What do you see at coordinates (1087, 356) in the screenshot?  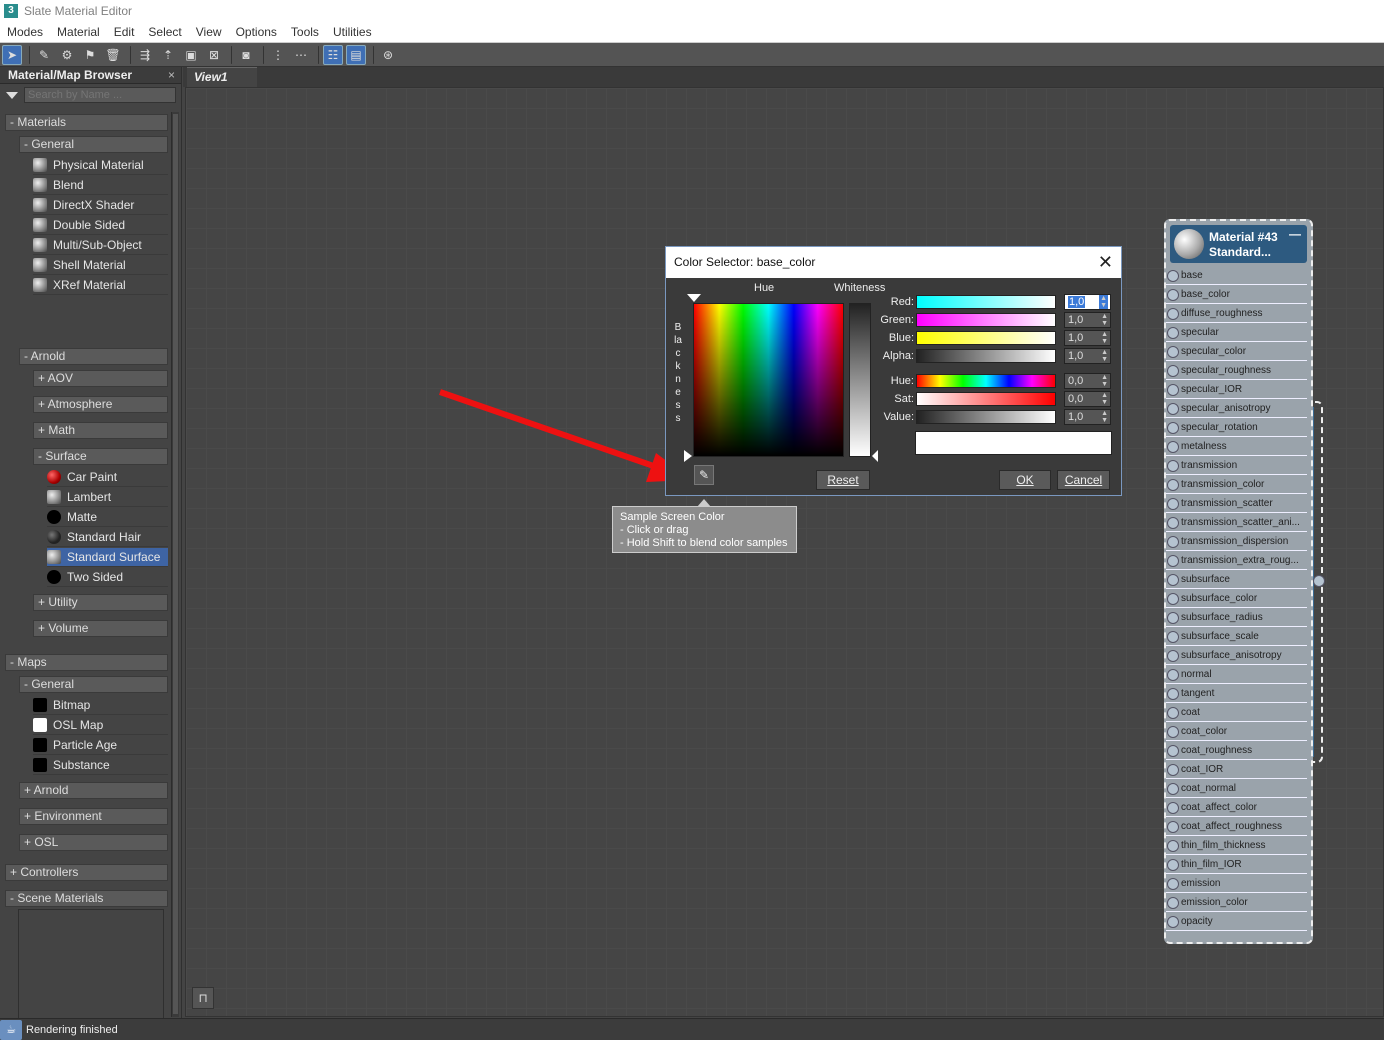 I see `alpha-spinner: 1,0 ▲ ▼` at bounding box center [1087, 356].